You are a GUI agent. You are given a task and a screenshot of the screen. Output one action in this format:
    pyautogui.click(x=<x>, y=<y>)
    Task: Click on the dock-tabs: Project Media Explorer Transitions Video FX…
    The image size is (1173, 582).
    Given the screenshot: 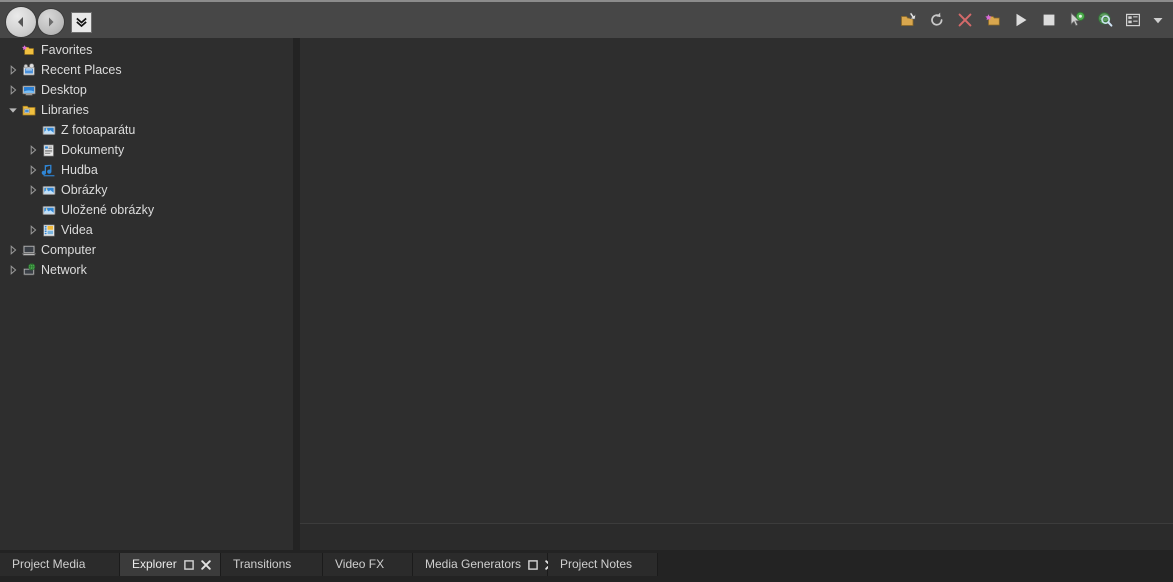 What is the action you would take?
    pyautogui.click(x=329, y=564)
    